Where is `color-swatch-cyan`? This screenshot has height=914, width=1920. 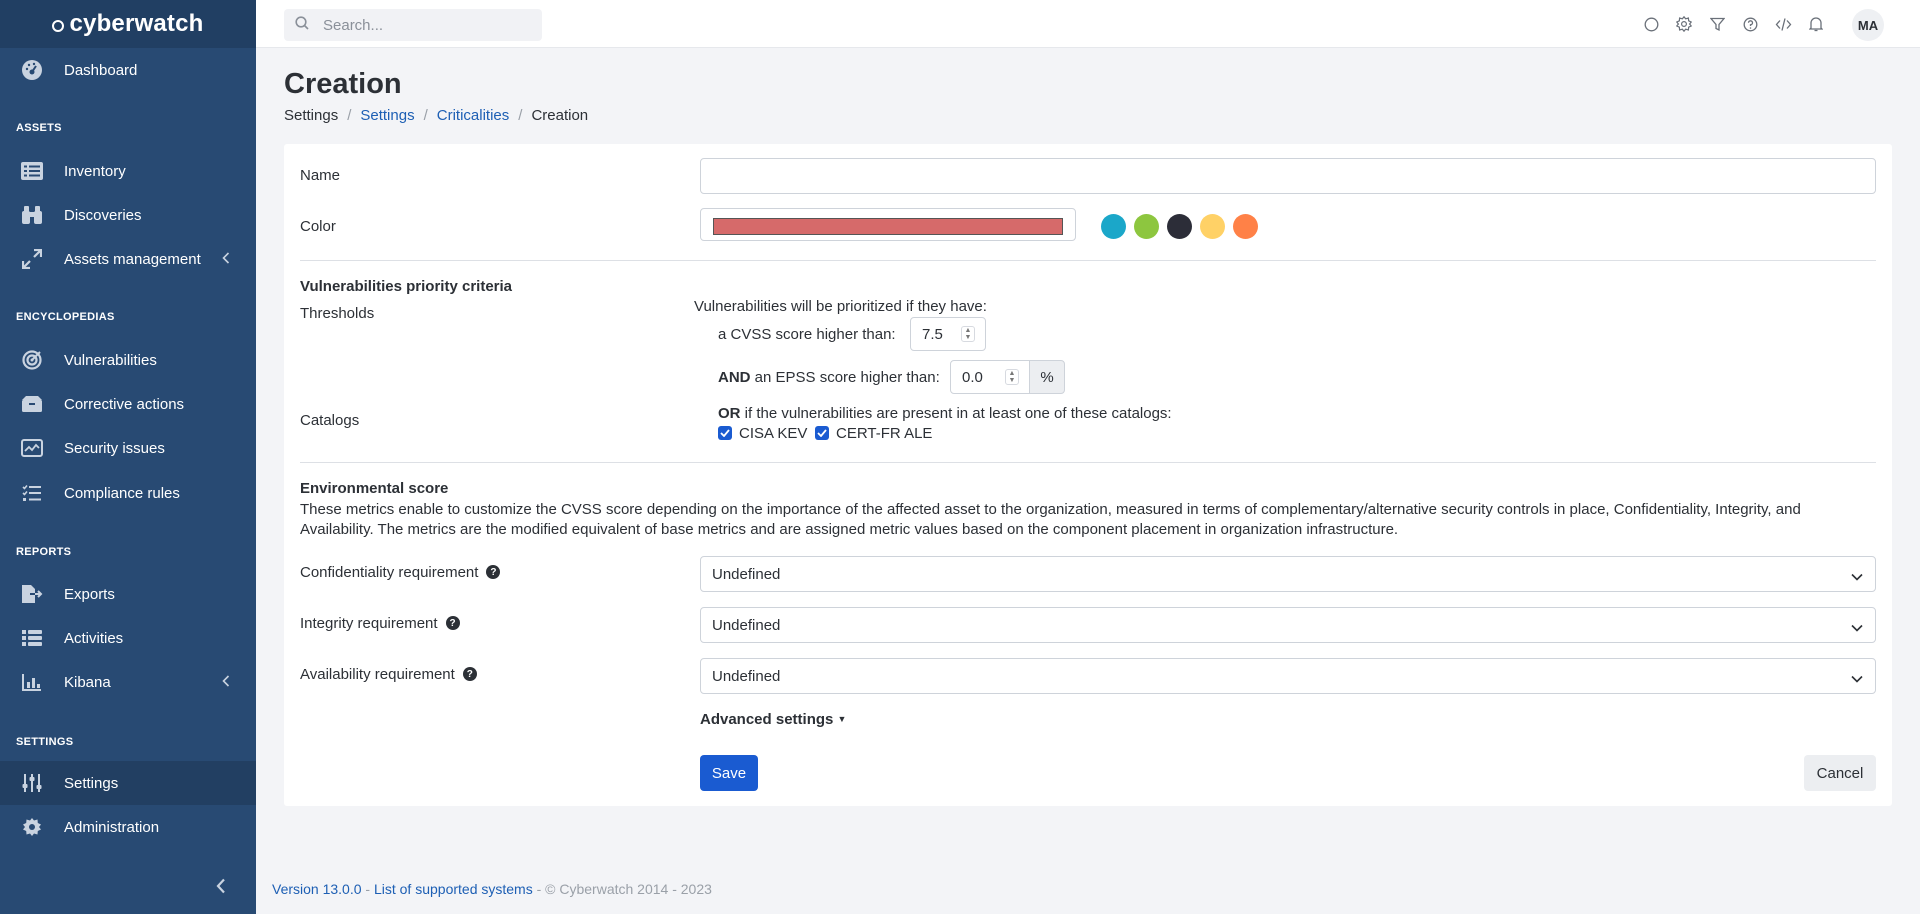
color-swatch-cyan is located at coordinates (1113, 226).